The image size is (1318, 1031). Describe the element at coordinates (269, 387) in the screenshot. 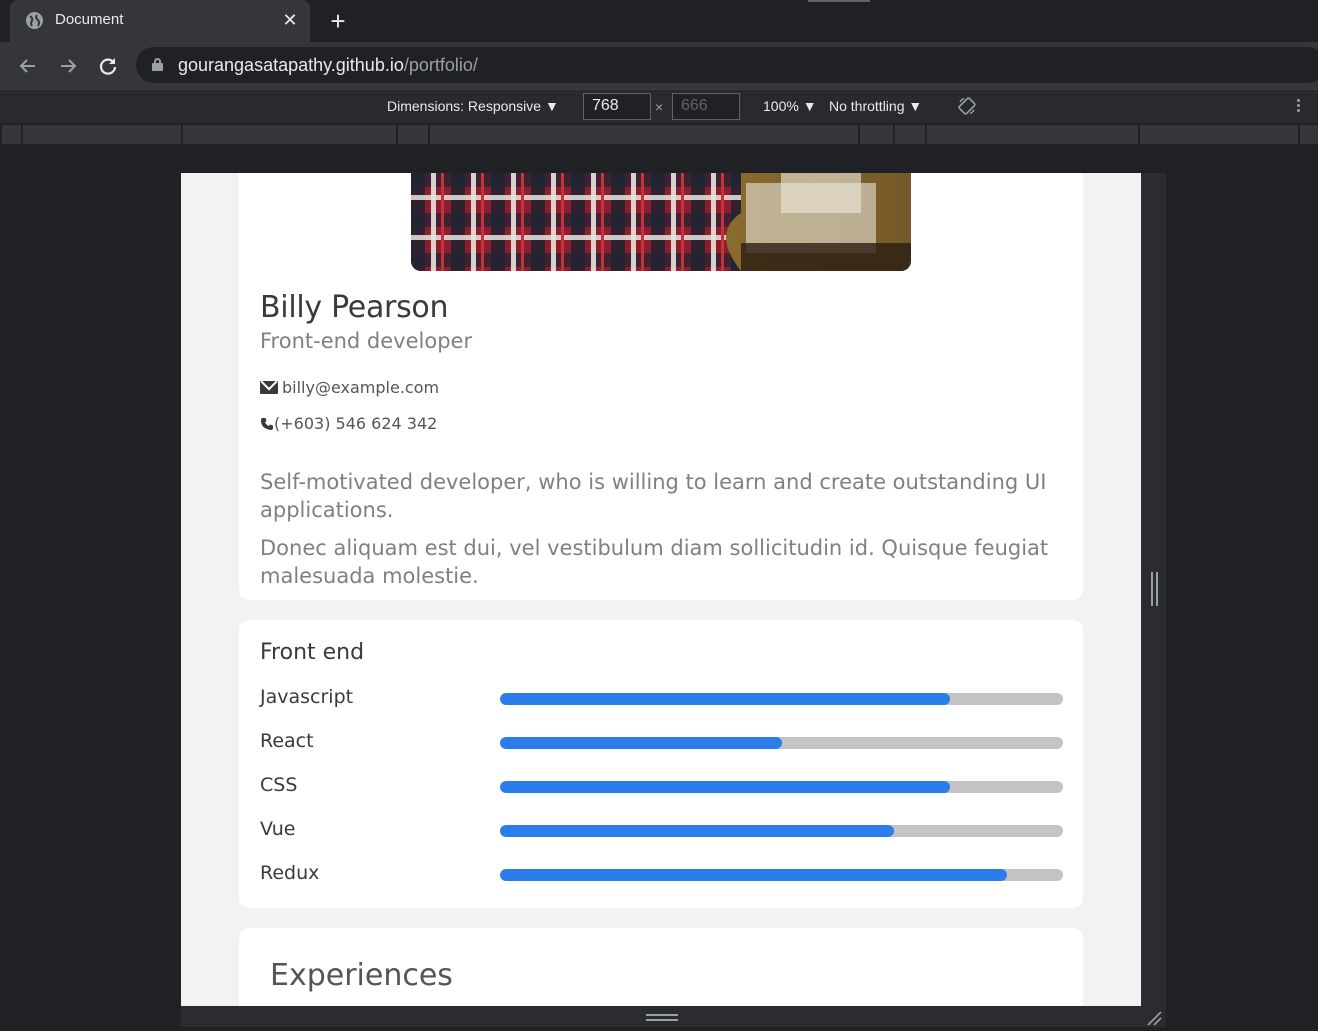

I see `envelope-icon` at that location.